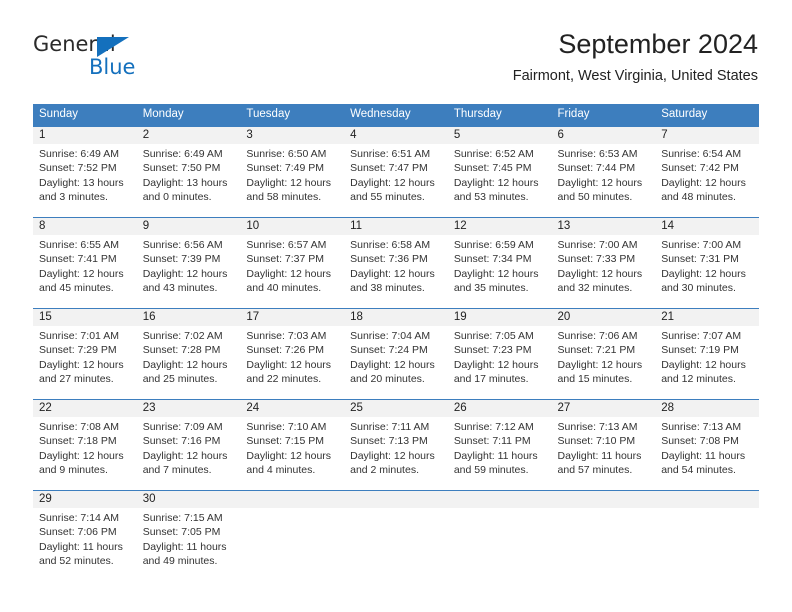  What do you see at coordinates (73, 196) in the screenshot?
I see `daylight-text-line2: and 3 minutes.` at bounding box center [73, 196].